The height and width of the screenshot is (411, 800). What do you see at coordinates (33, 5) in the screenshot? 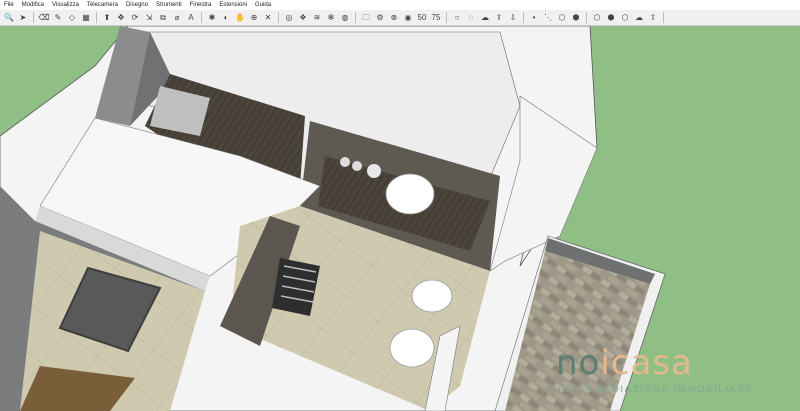
I see `menu-modifica: Modifica` at bounding box center [33, 5].